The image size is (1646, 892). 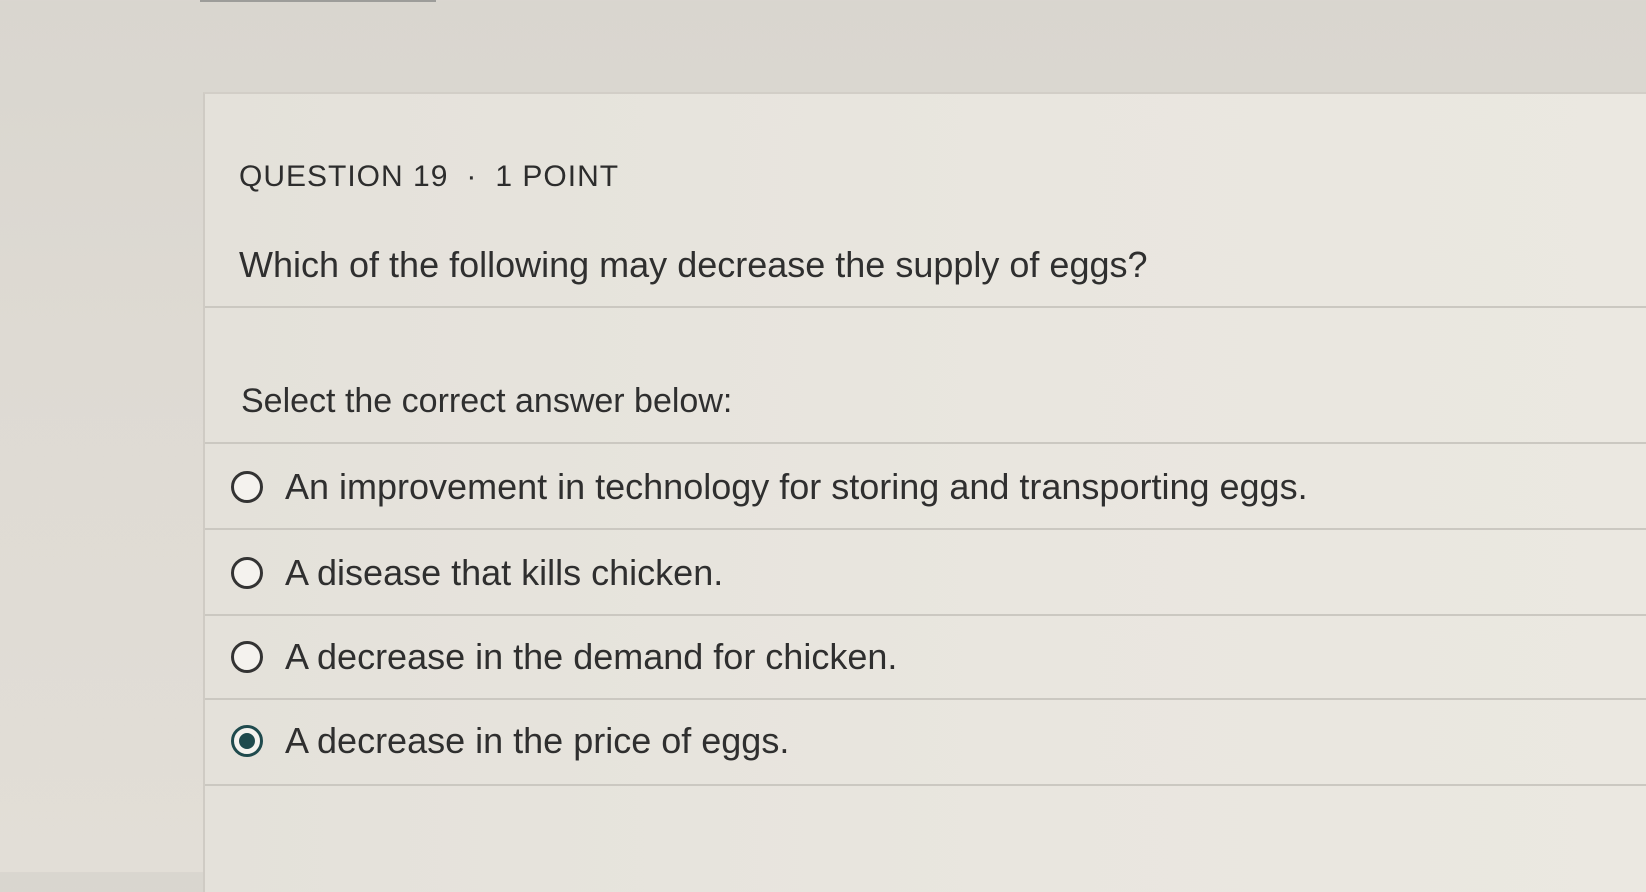 What do you see at coordinates (344, 176) in the screenshot?
I see `question-number: QUESTION 19` at bounding box center [344, 176].